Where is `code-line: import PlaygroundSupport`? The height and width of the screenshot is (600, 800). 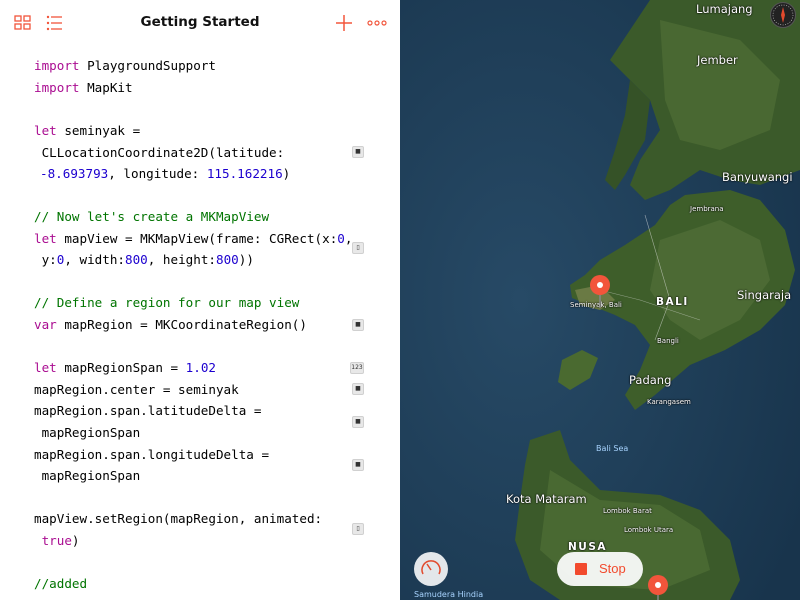 code-line: import PlaygroundSupport is located at coordinates (125, 66).